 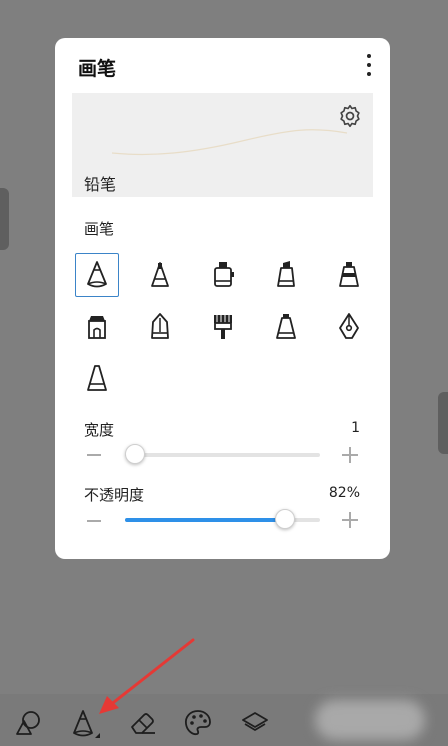 I want to click on stroke-preview, so click(x=230, y=142).